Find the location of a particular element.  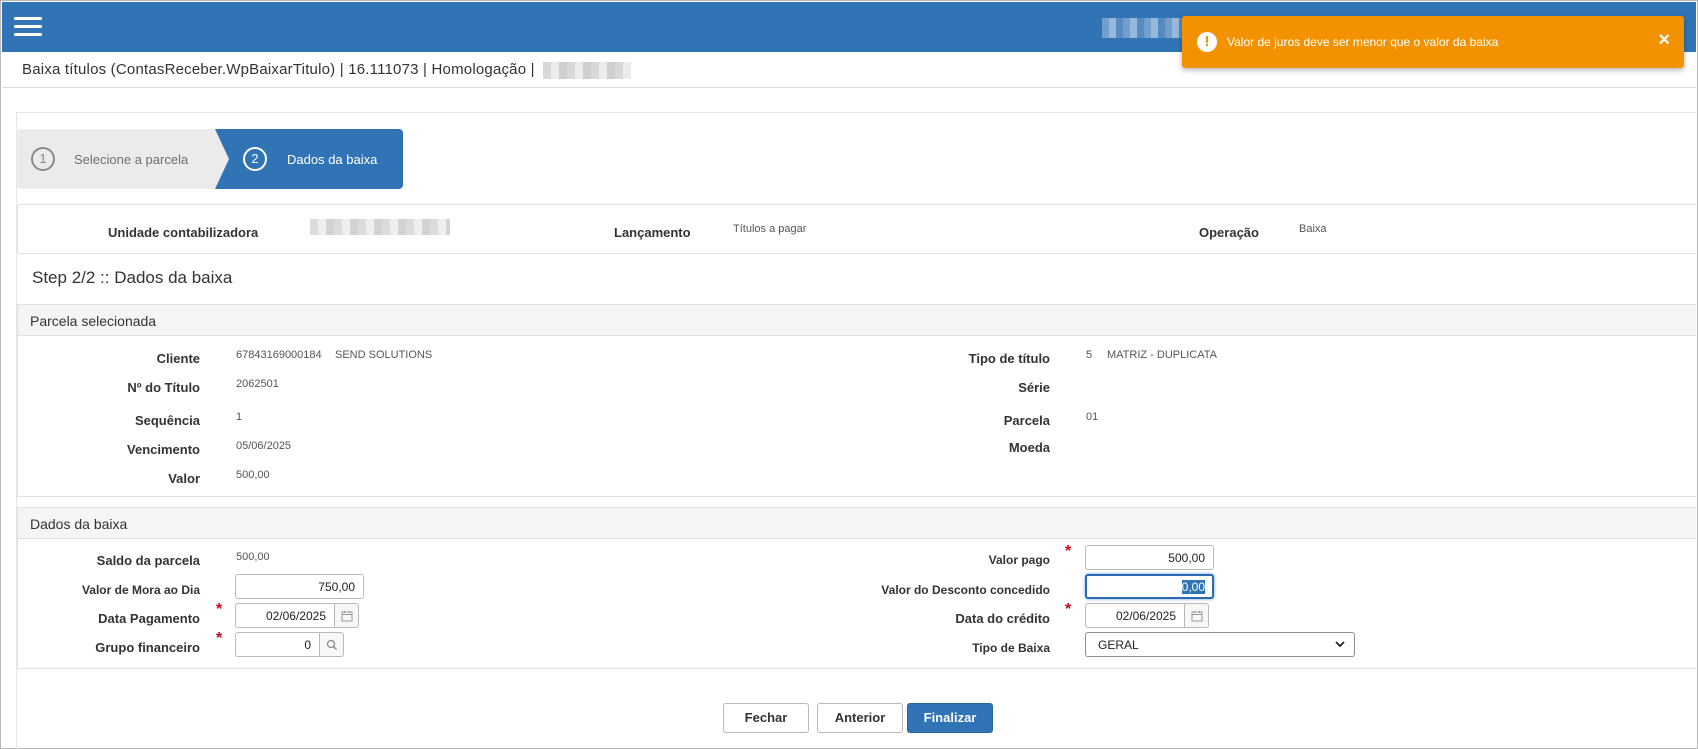

titulo-label: Nº do Título is located at coordinates (163, 387).